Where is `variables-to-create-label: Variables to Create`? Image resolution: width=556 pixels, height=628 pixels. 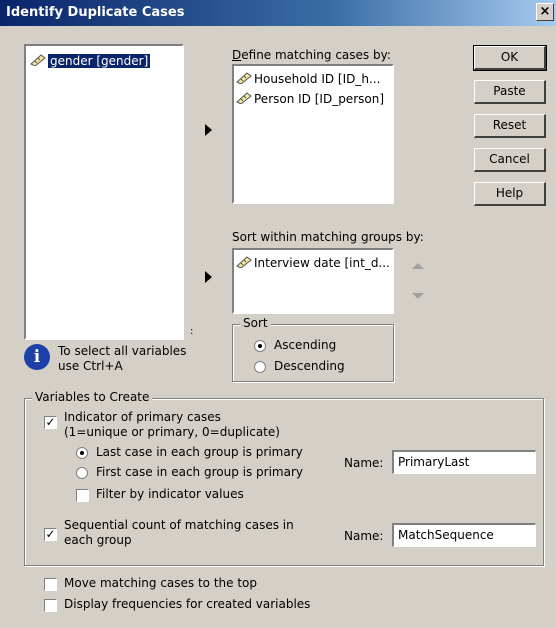
variables-to-create-label: Variables to Create is located at coordinates (92, 397).